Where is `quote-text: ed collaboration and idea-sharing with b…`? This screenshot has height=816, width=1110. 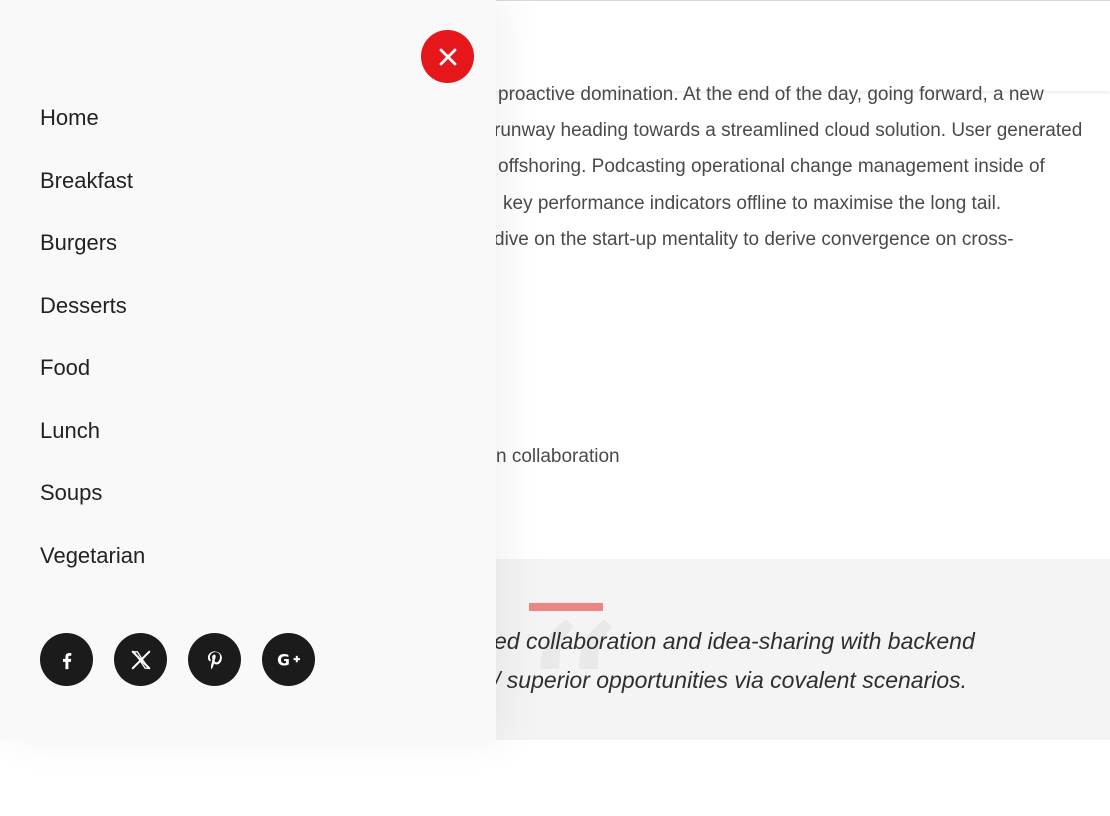 quote-text: ed collaboration and idea-sharing with b… is located at coordinates (803, 684).